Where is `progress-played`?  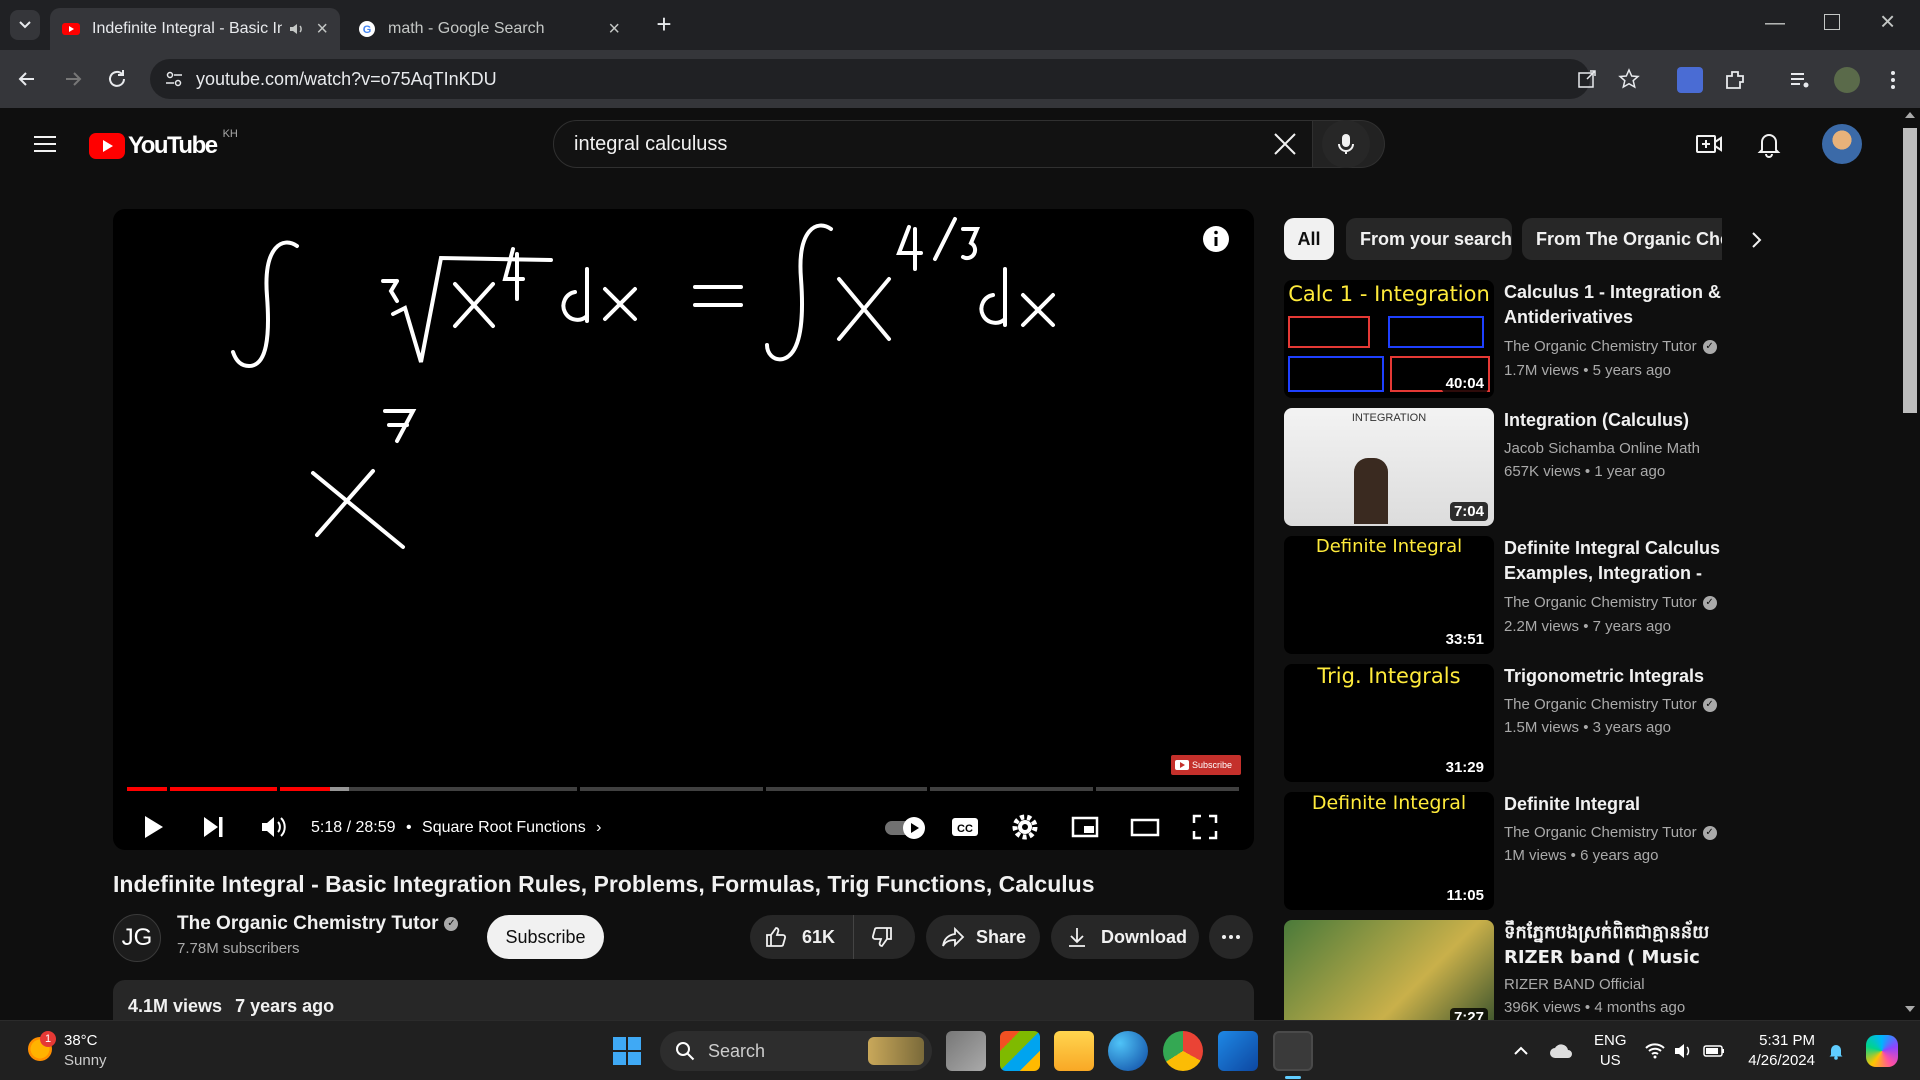 progress-played is located at coordinates (229, 789).